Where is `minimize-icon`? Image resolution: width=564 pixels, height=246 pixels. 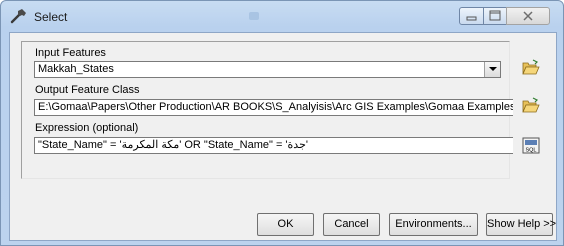
minimize-icon is located at coordinates (471, 18).